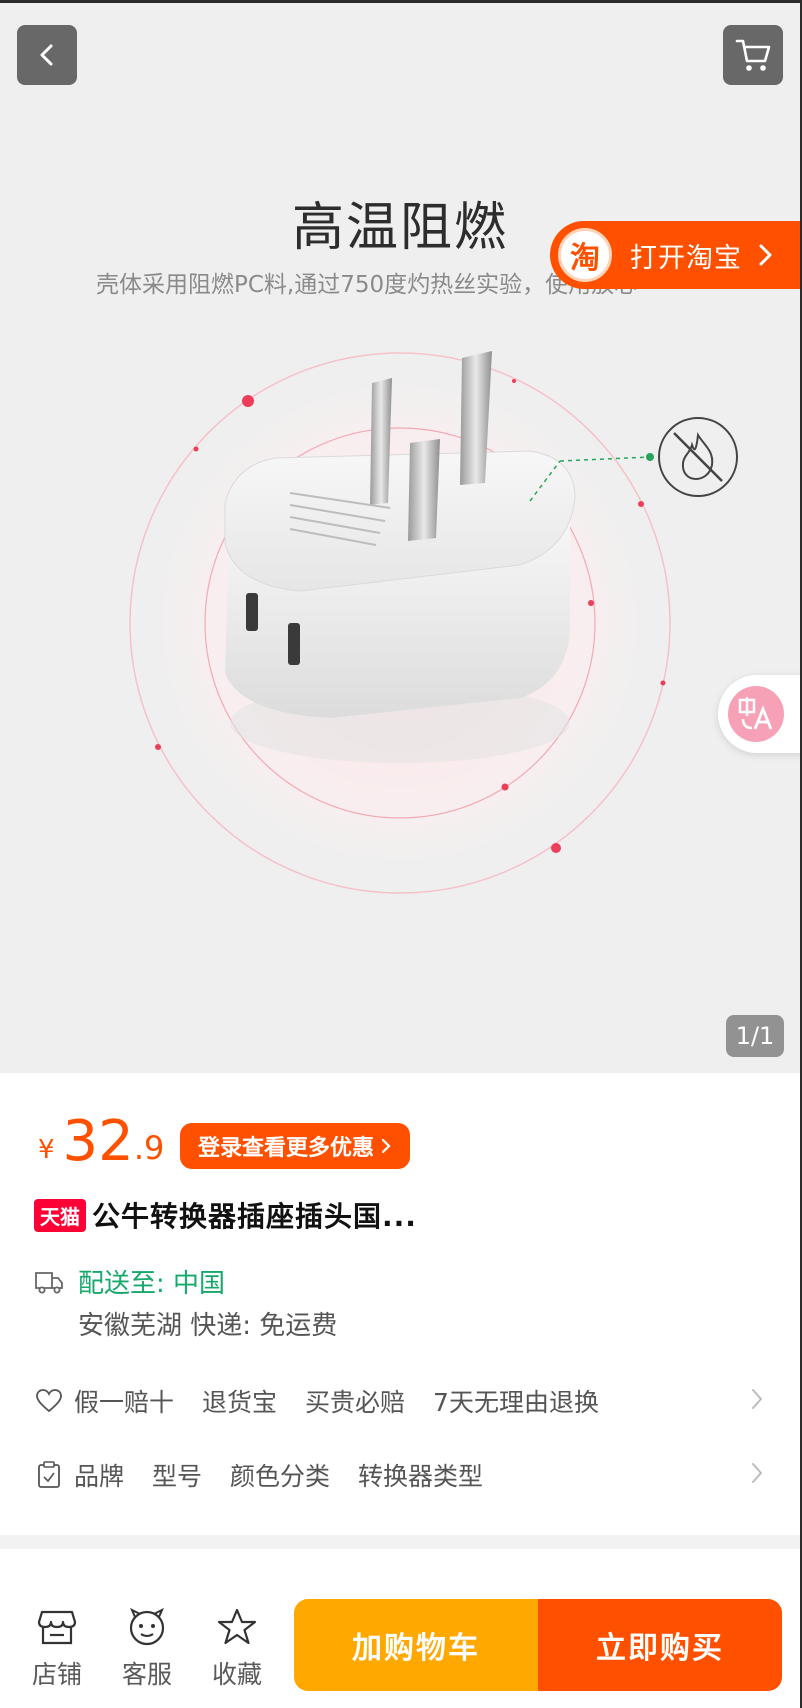 The image size is (802, 1708). I want to click on section-divider, so click(400, 1542).